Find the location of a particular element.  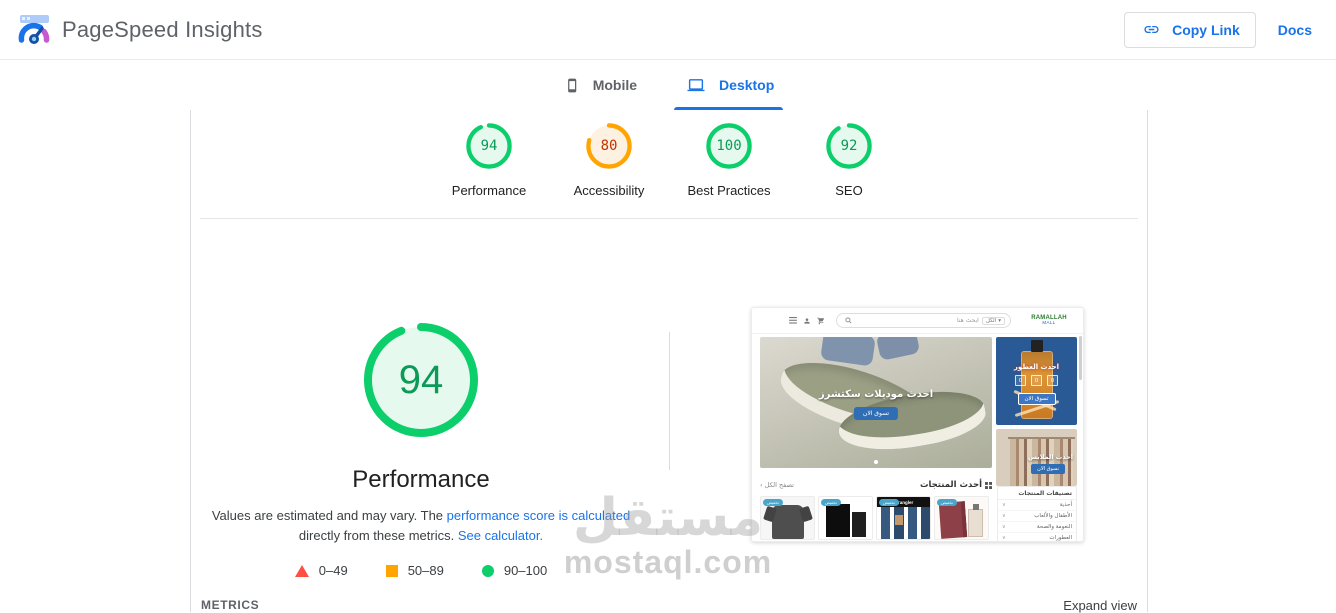

score-seo: 92 SEO is located at coordinates (849, 160).